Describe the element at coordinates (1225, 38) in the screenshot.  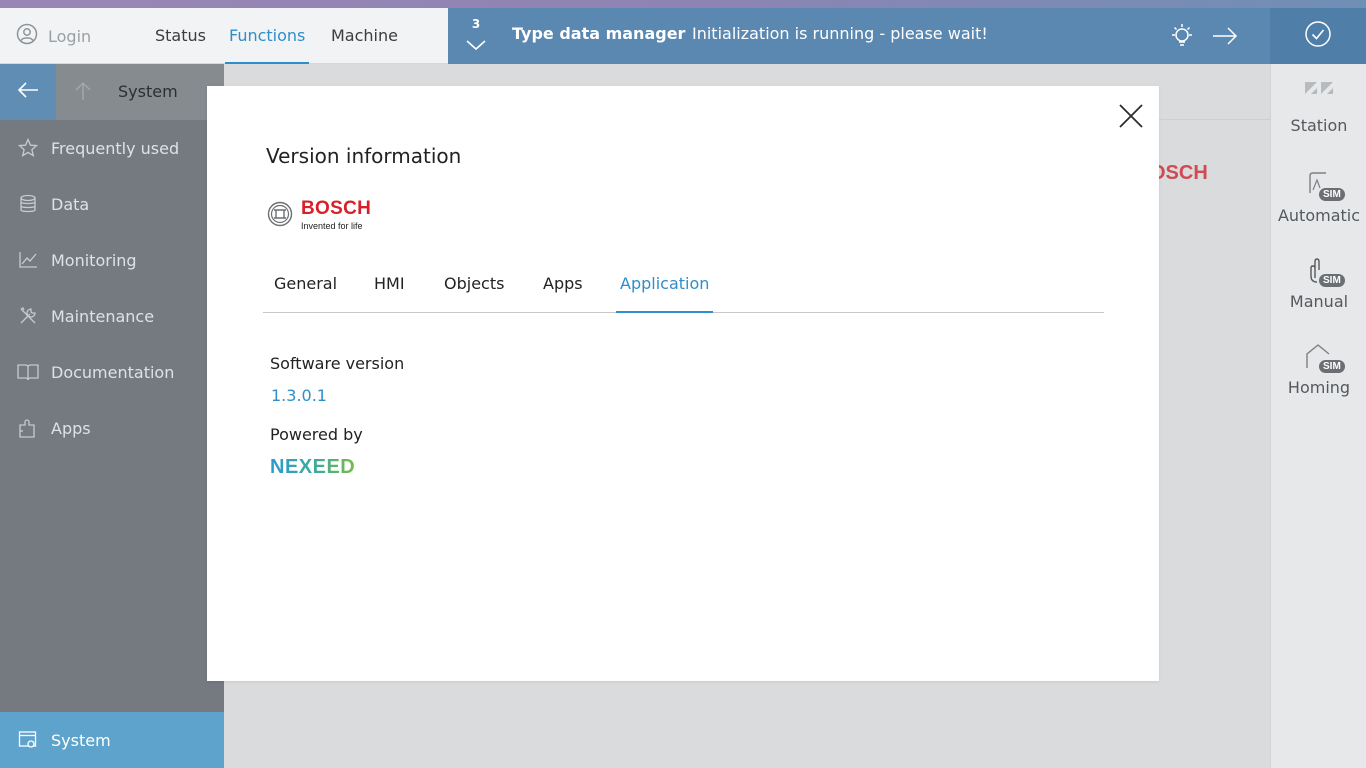
I see `arrow-right-icon` at that location.